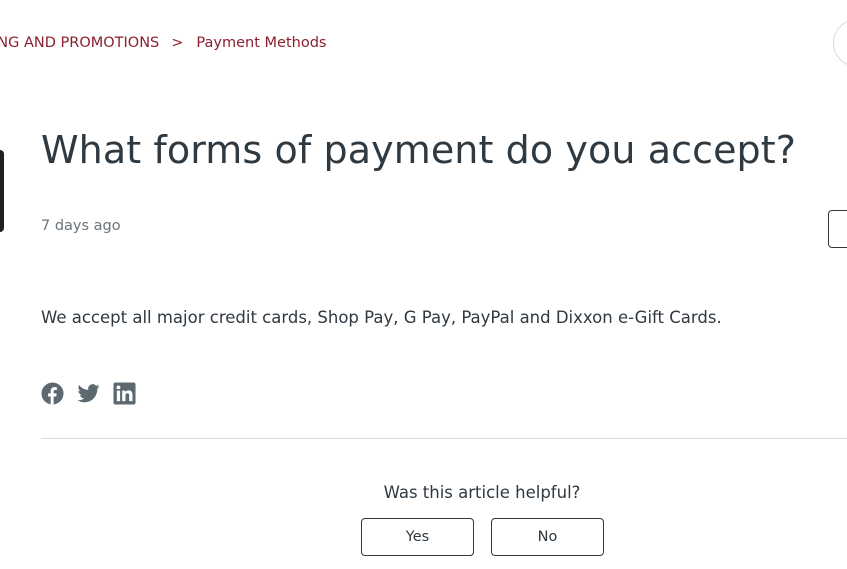 The height and width of the screenshot is (569, 847). I want to click on vote-no-button: No, so click(547, 537).